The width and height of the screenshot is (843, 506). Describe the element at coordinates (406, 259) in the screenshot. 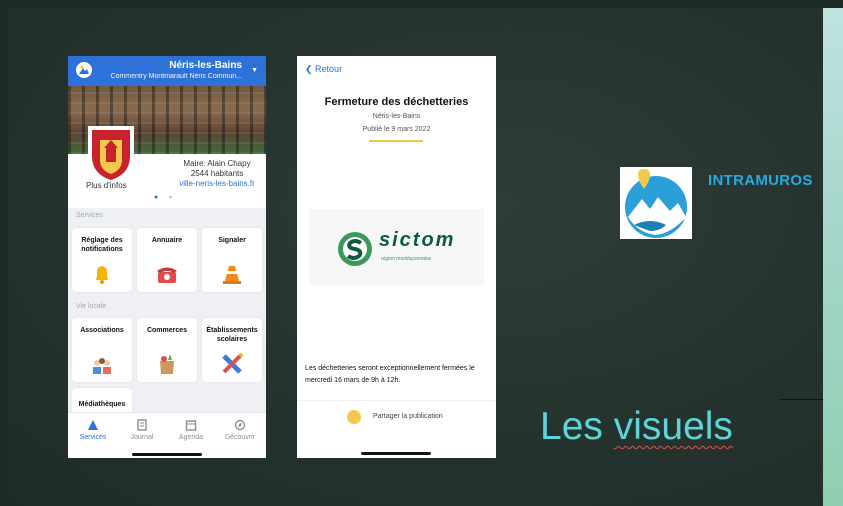

I see `sictom-region: région montluçonnaise` at that location.